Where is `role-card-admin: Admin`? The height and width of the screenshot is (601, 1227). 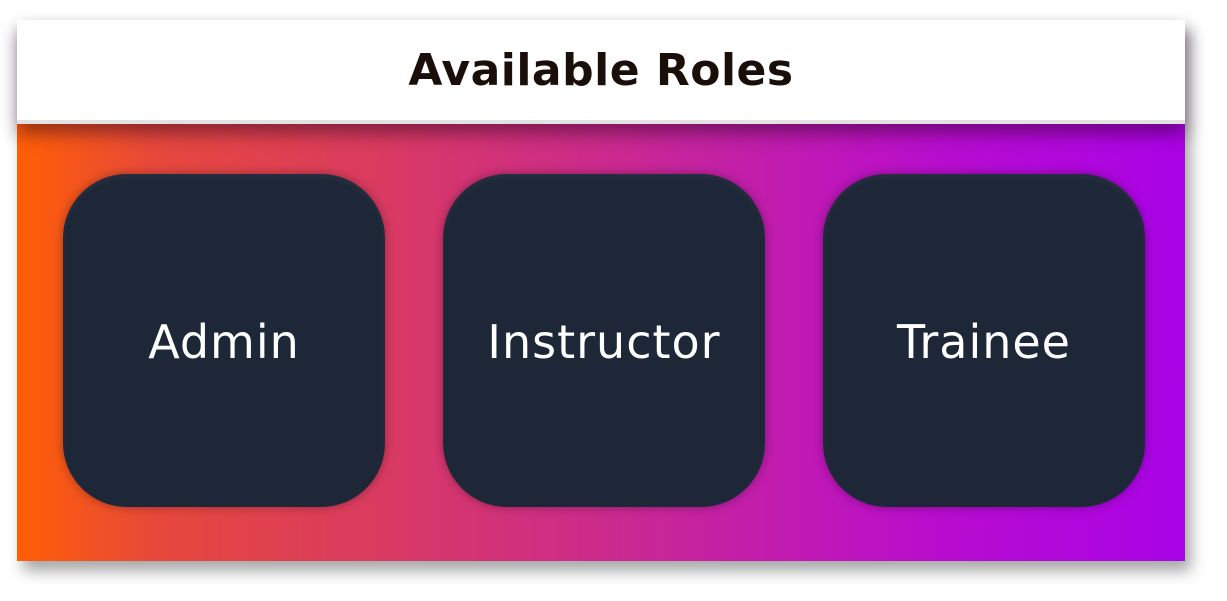
role-card-admin: Admin is located at coordinates (224, 340).